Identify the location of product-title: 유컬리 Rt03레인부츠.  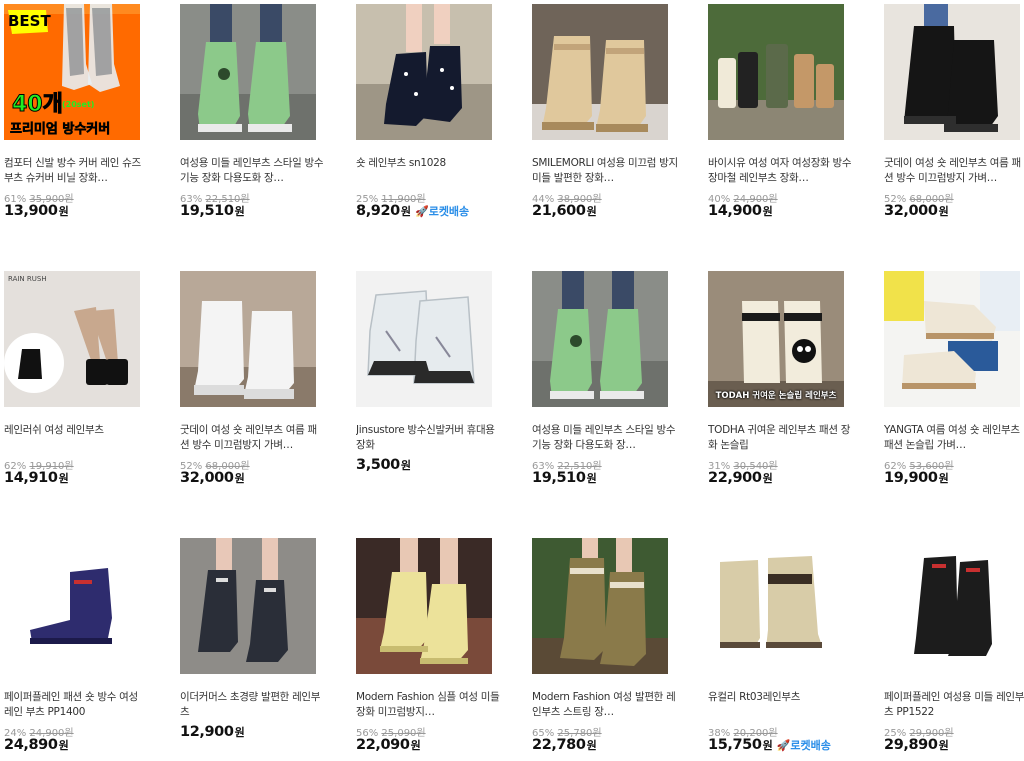
(781, 705).